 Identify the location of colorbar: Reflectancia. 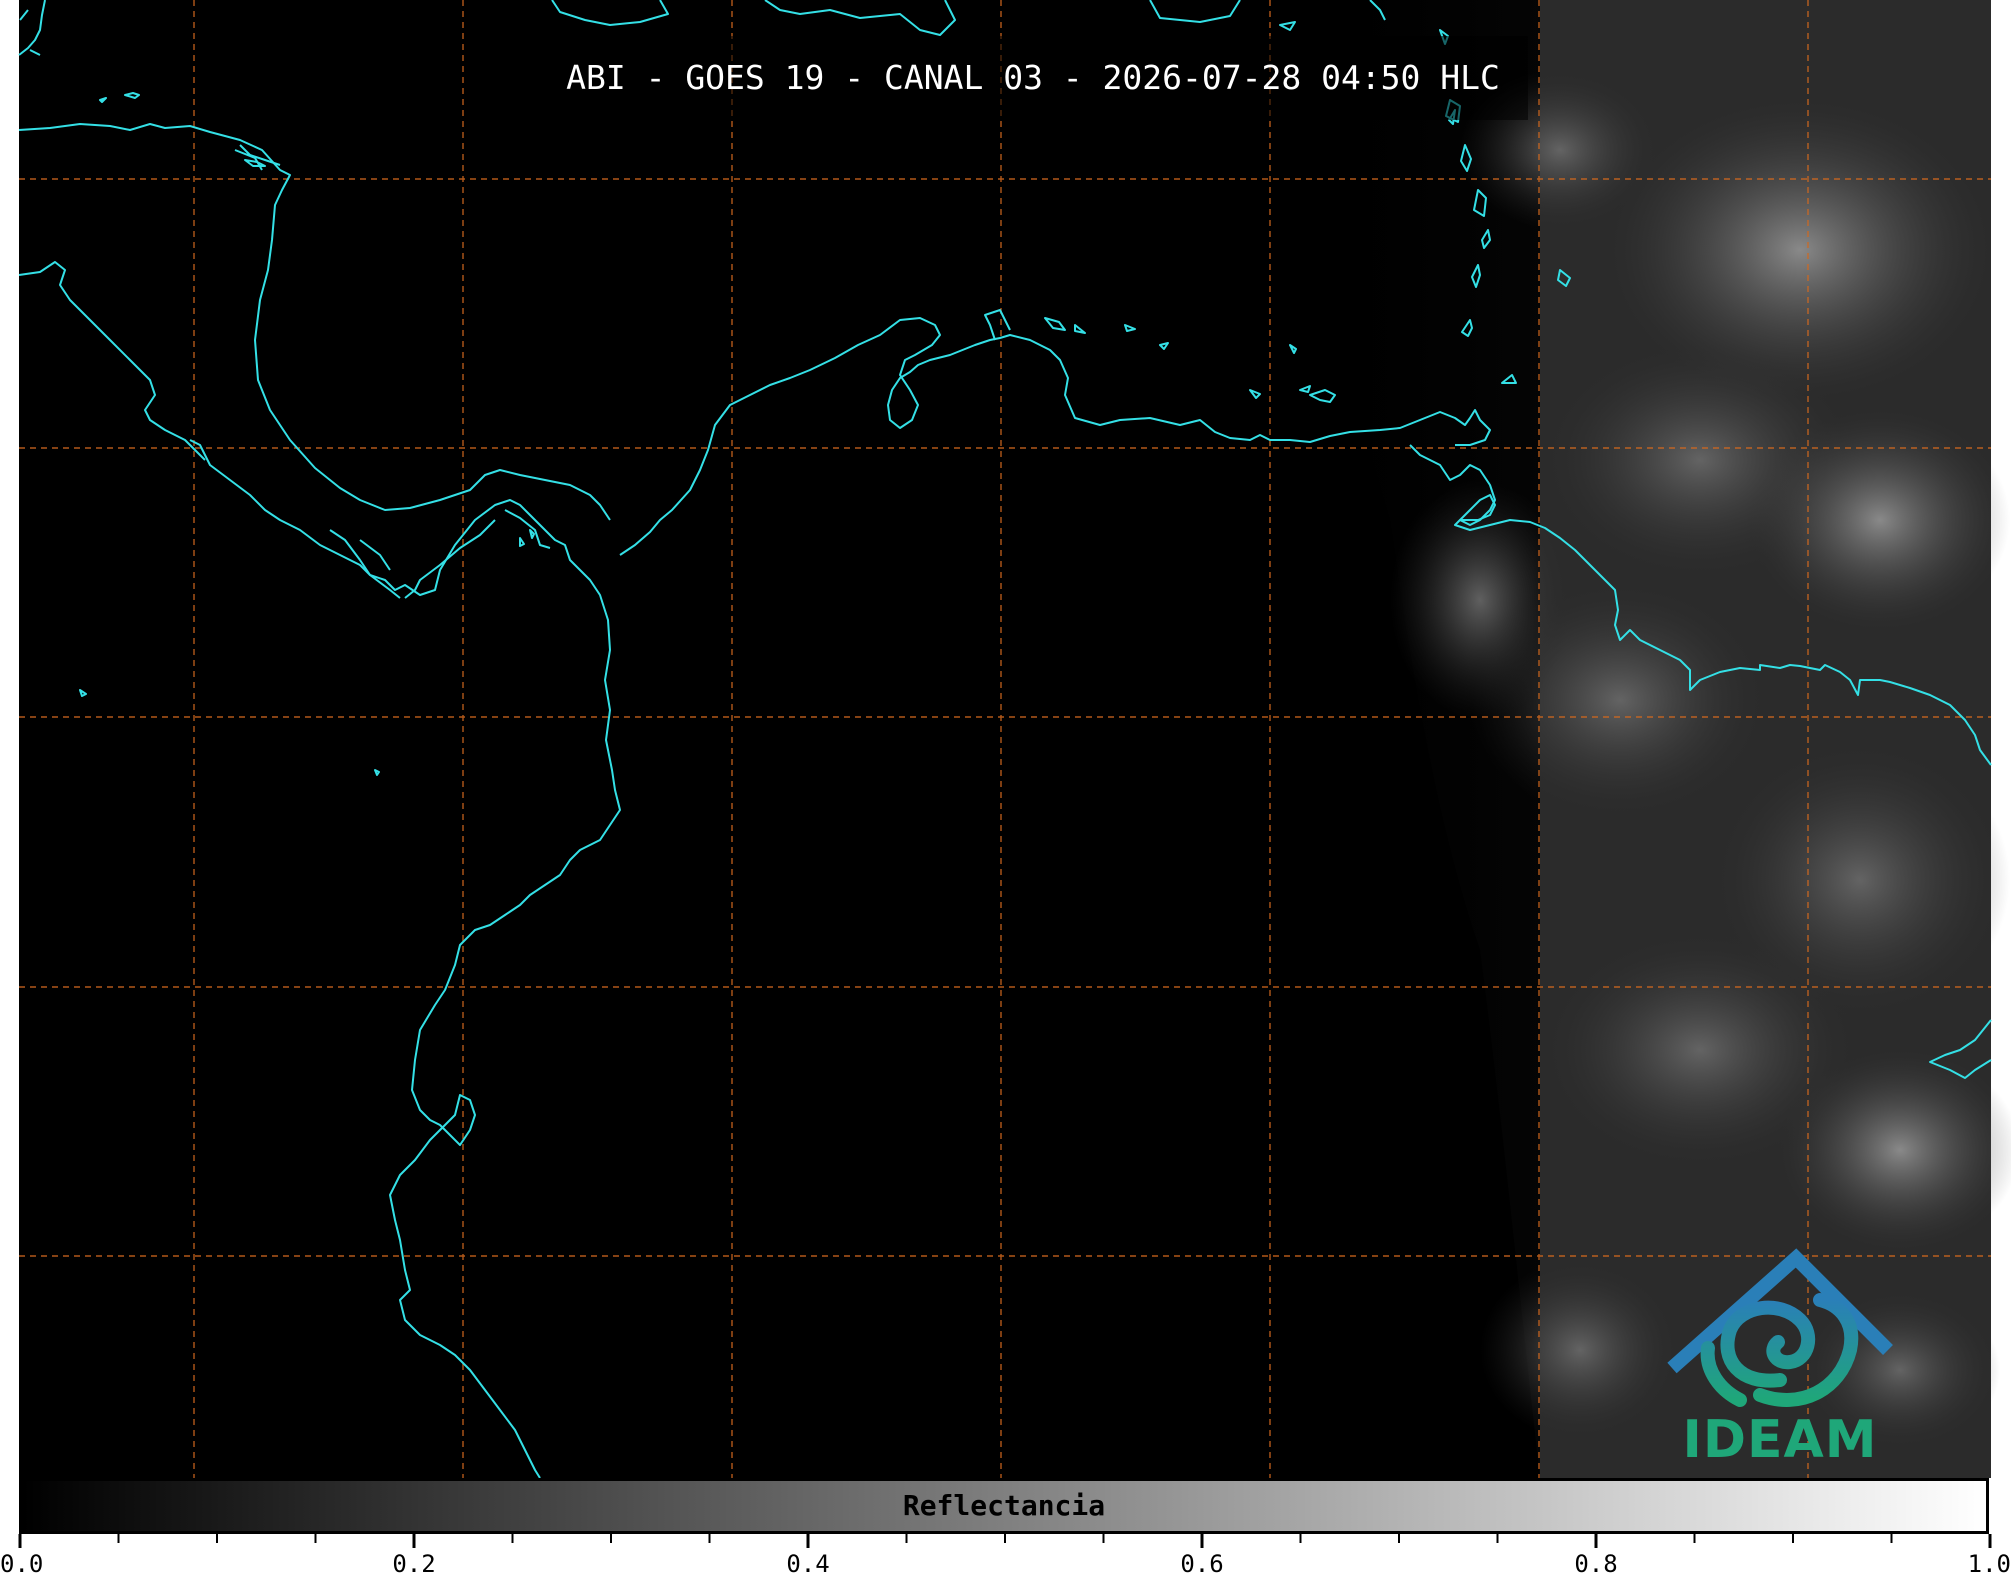
(1004, 1506).